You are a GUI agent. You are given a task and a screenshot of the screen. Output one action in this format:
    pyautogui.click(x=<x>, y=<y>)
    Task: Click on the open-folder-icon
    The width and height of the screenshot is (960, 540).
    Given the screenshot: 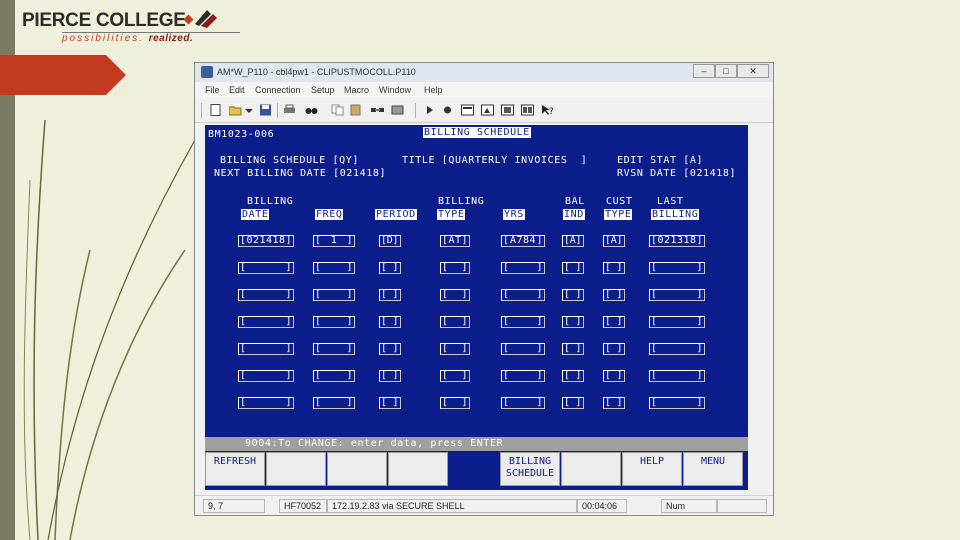 What is the action you would take?
    pyautogui.click(x=235, y=110)
    